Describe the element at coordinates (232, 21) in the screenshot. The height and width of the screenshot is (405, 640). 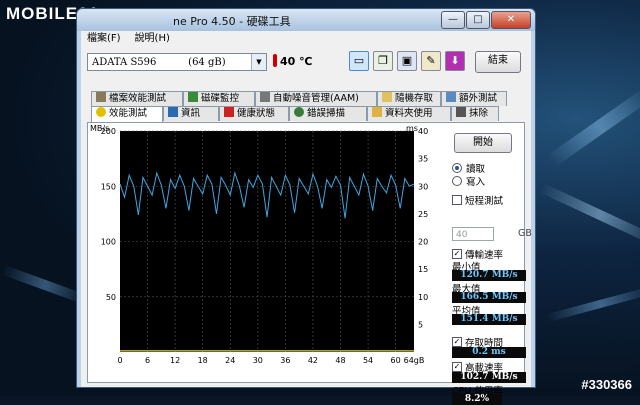
I see `window-title: ne Pro 4.50 - 硬碟工具` at that location.